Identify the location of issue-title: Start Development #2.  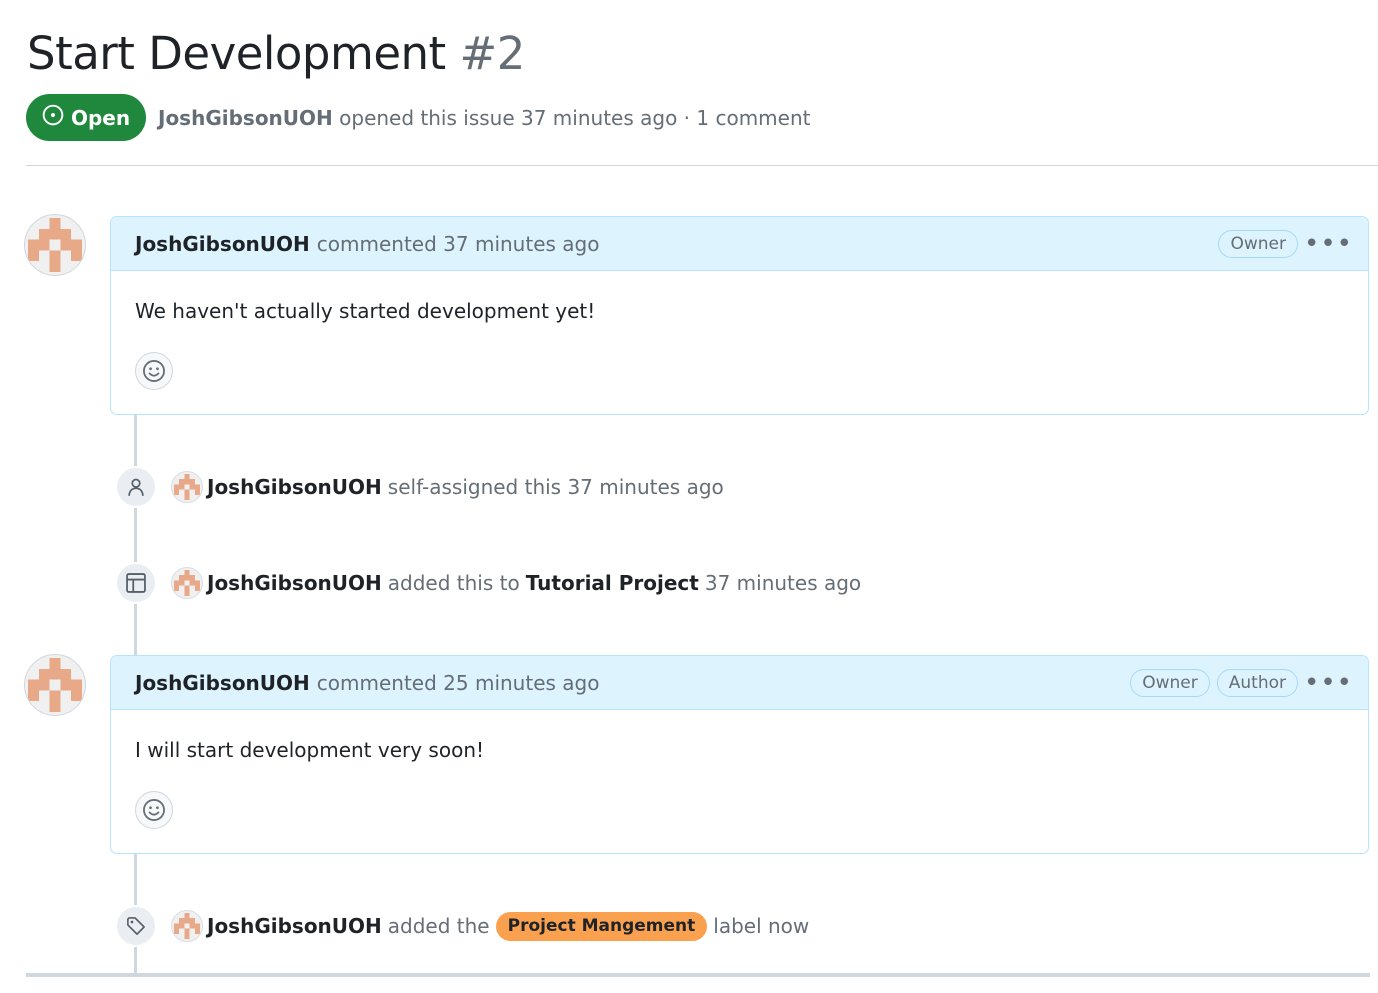
(276, 54).